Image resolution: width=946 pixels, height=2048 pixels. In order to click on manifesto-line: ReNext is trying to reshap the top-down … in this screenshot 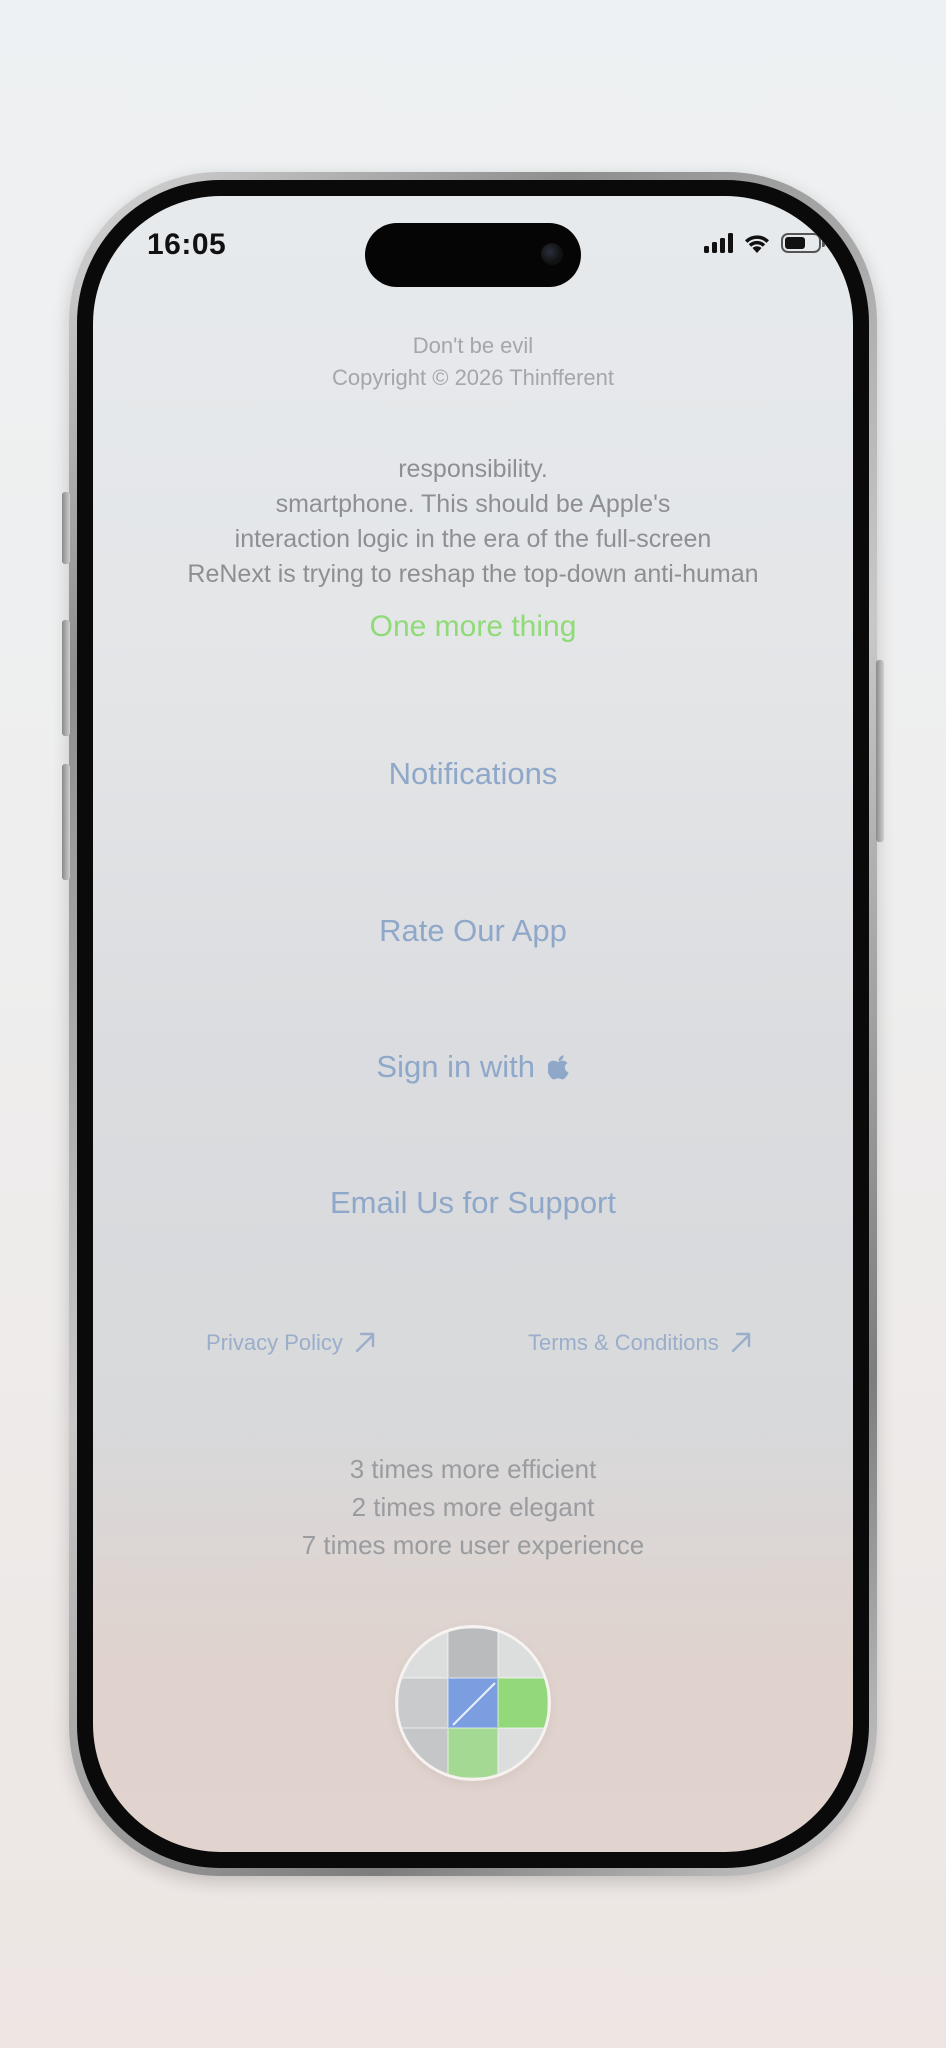, I will do `click(473, 574)`.